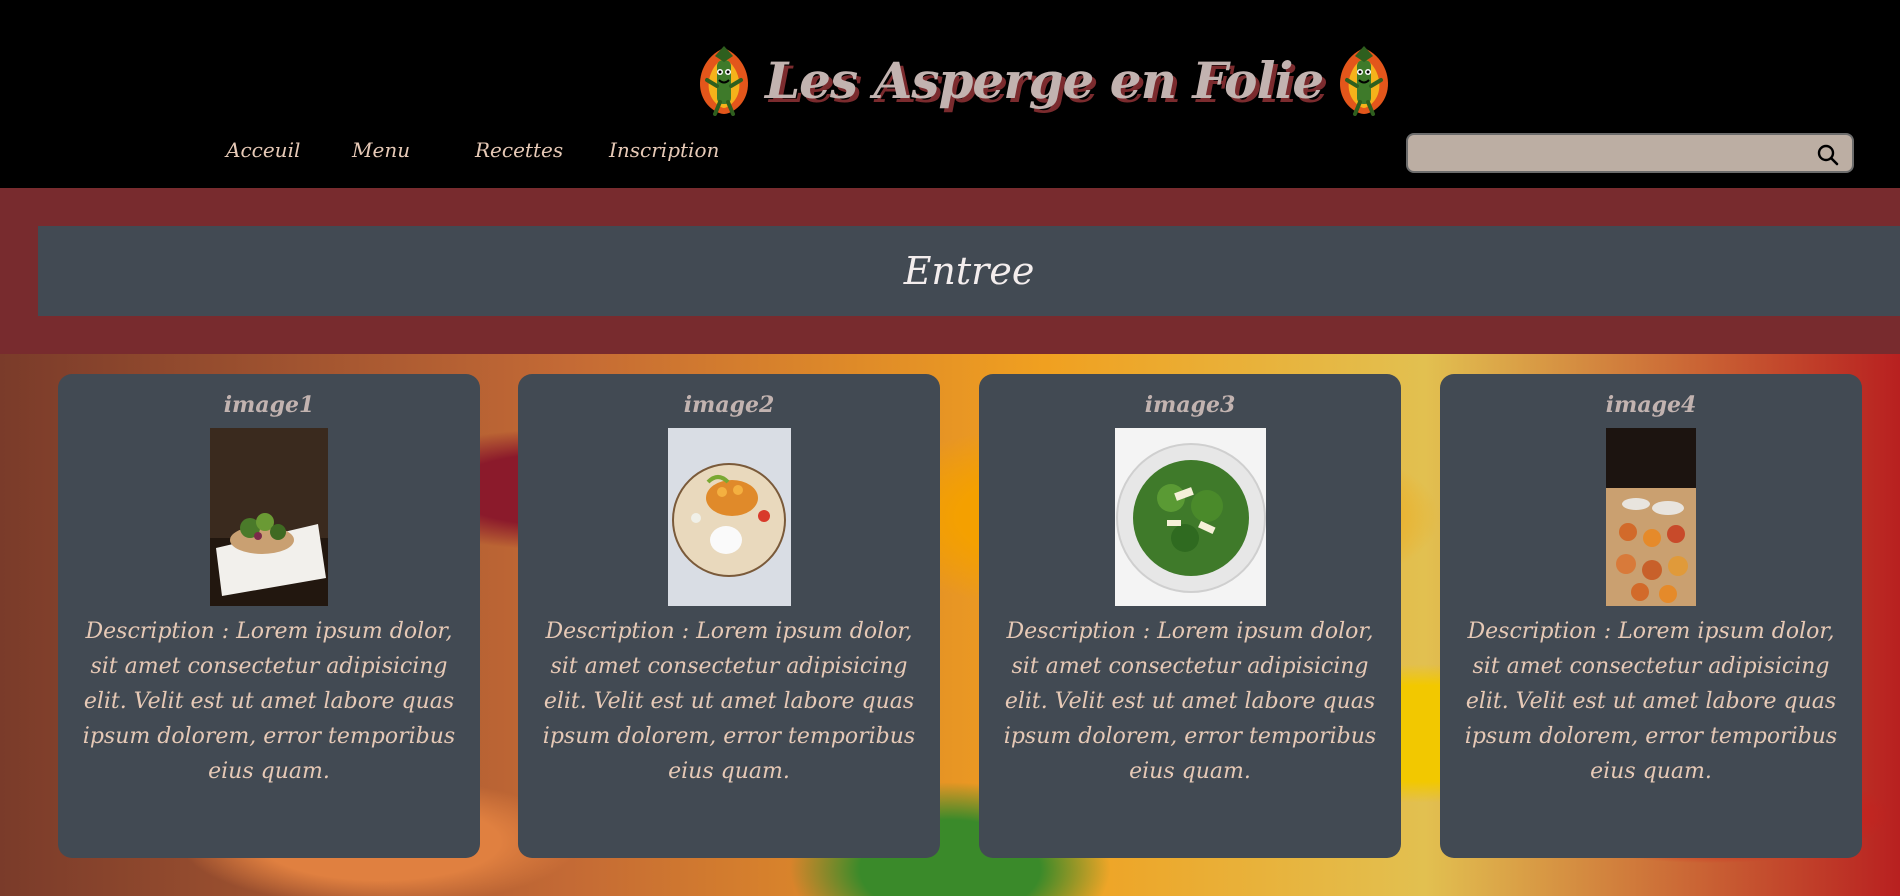  Describe the element at coordinates (1651, 405) in the screenshot. I see `card-title: image4` at that location.